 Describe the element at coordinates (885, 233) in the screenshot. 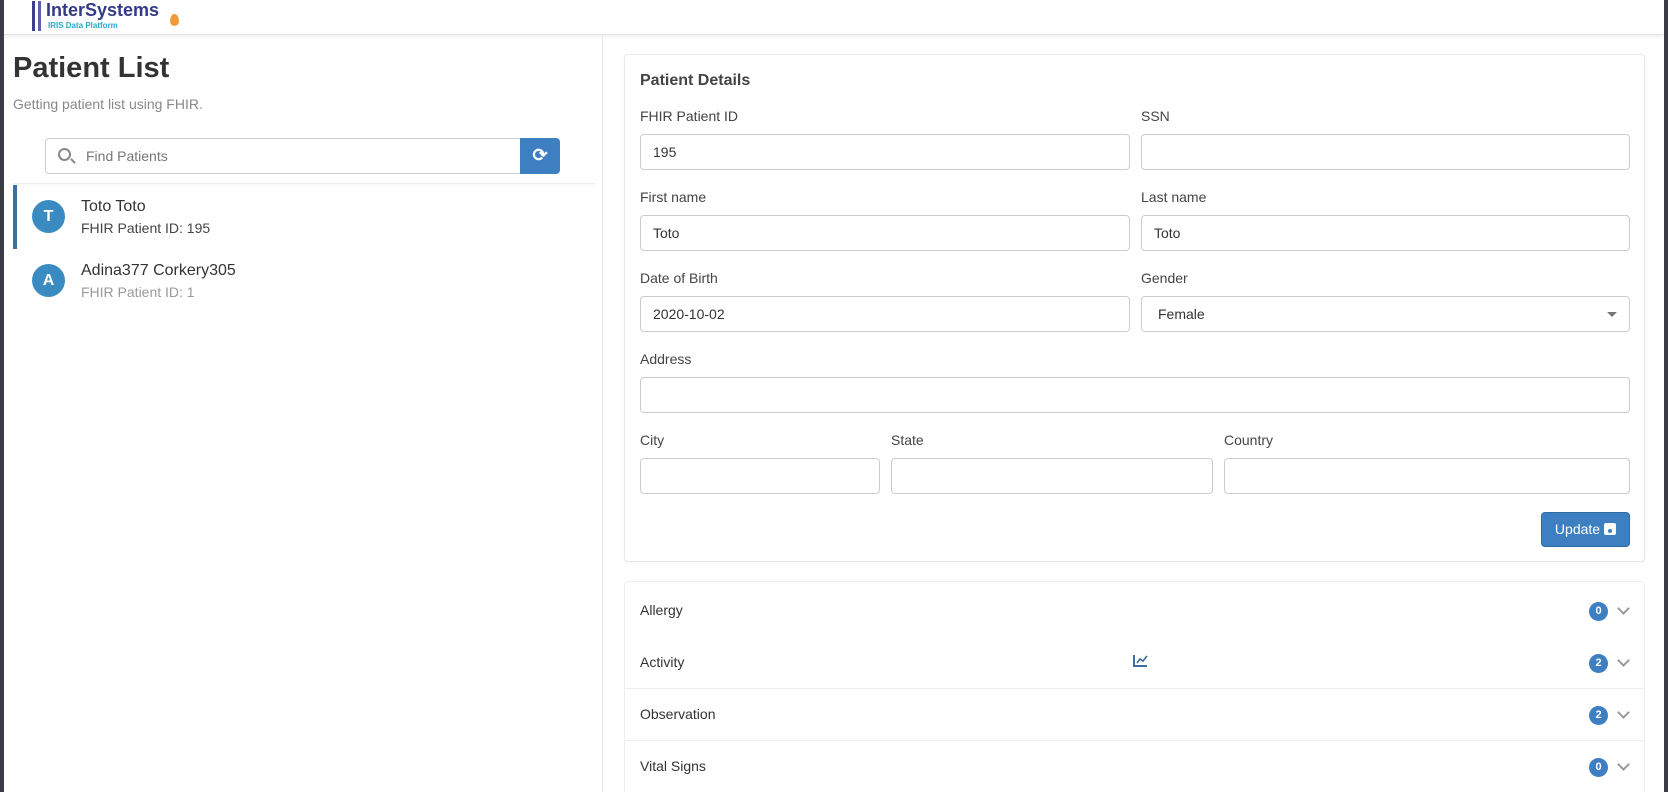

I see `first-name-input: Toto` at that location.